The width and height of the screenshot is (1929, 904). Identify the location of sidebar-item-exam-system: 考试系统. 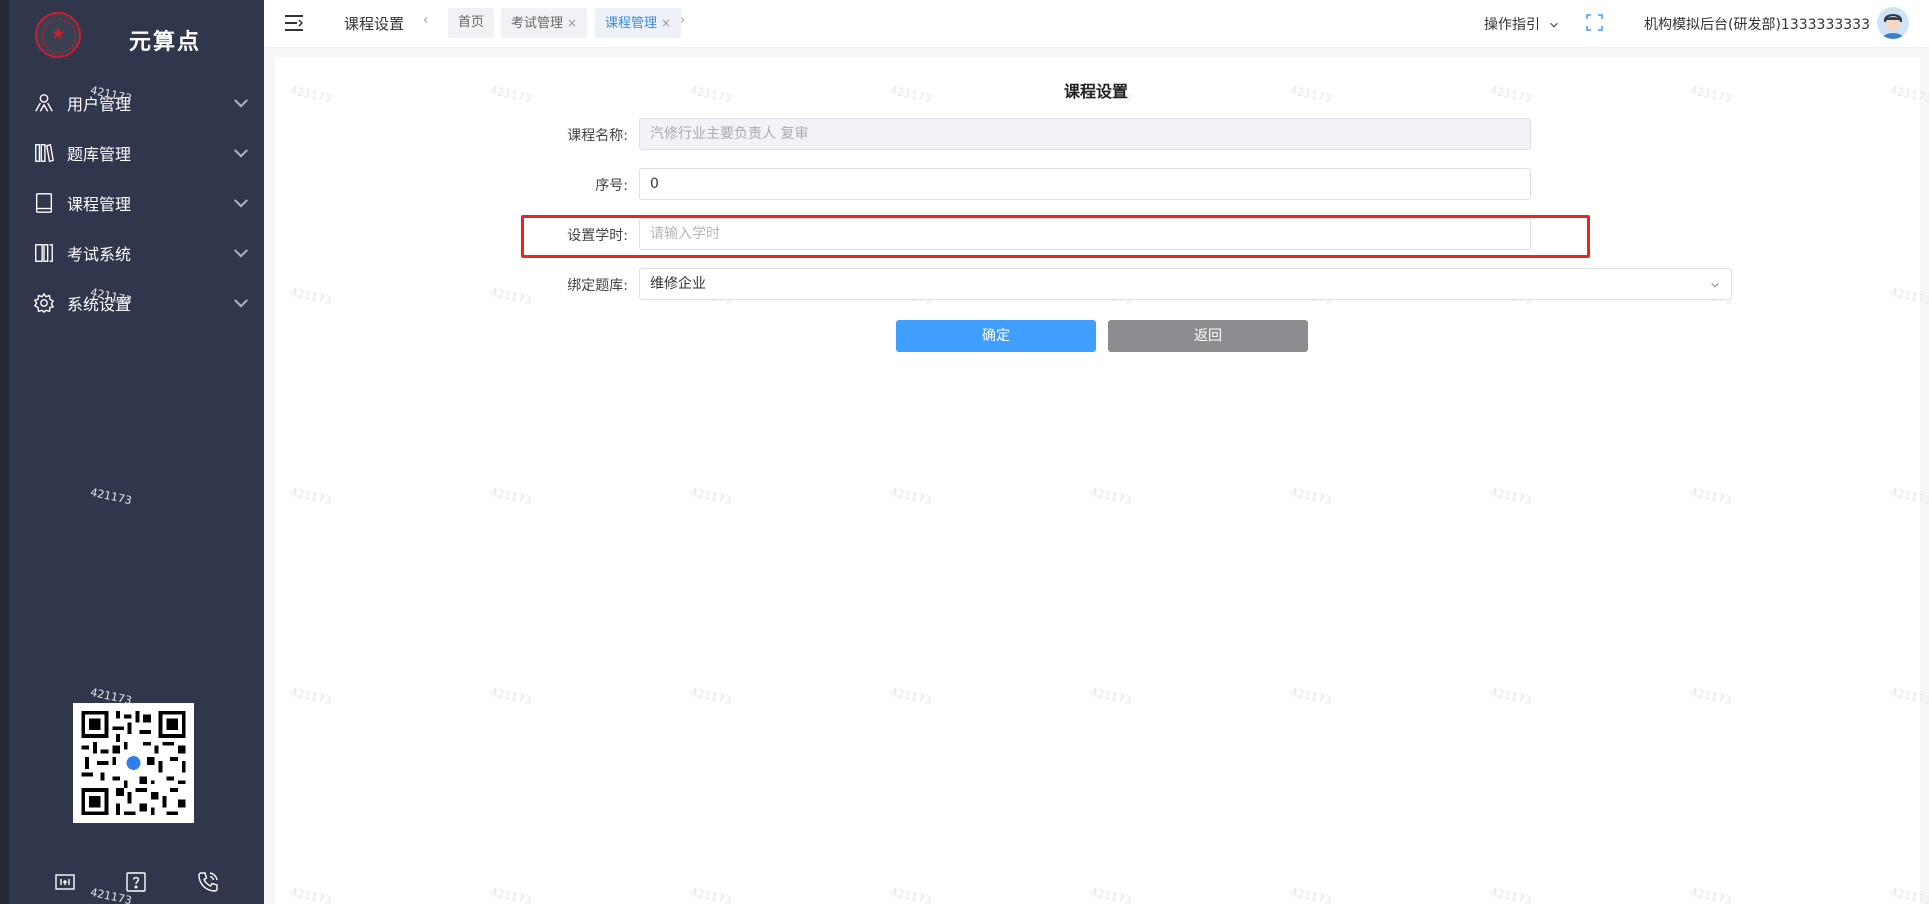
(136, 253).